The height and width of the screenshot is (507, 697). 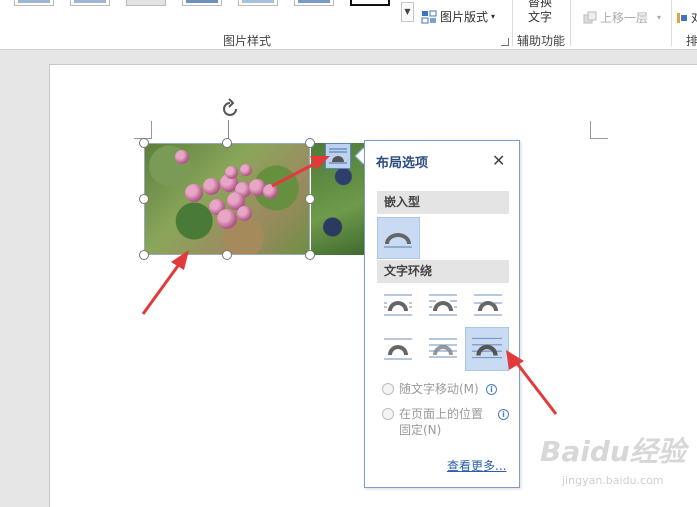 What do you see at coordinates (613, 480) in the screenshot?
I see `watermark-url: jingyan.baidu.com` at bounding box center [613, 480].